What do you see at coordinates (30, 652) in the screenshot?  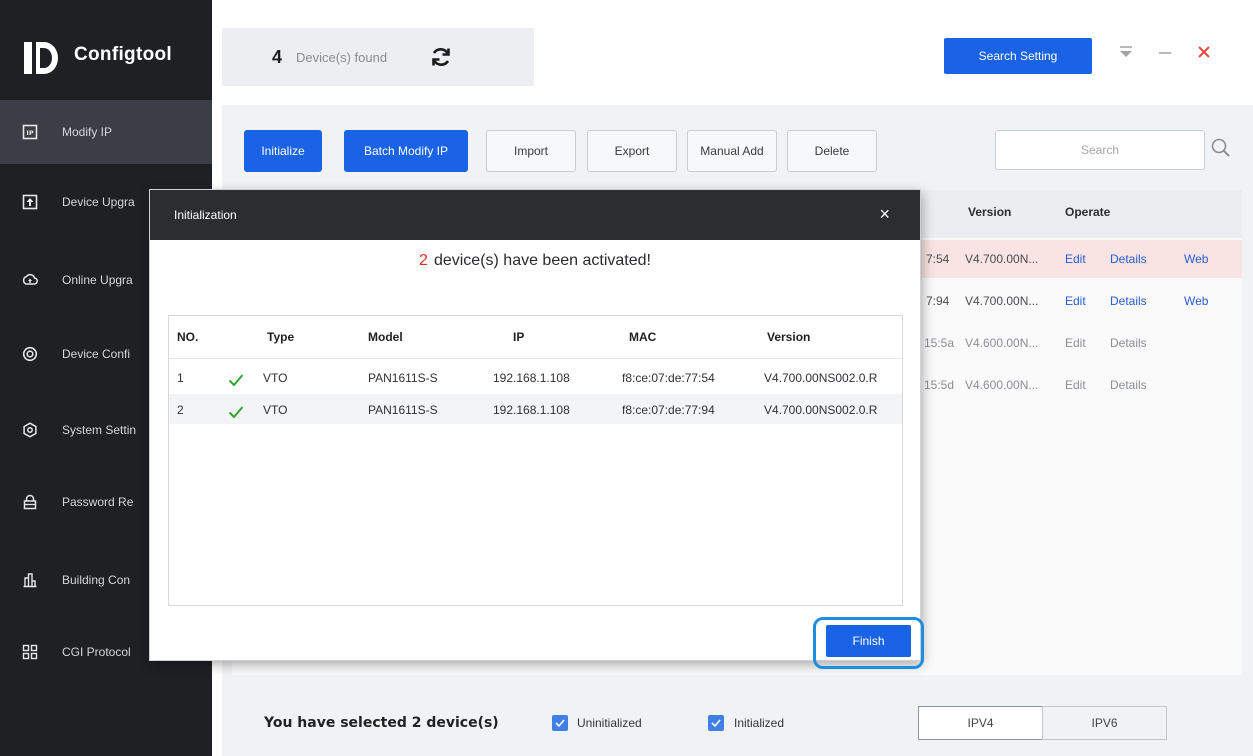 I see `grid-icon` at bounding box center [30, 652].